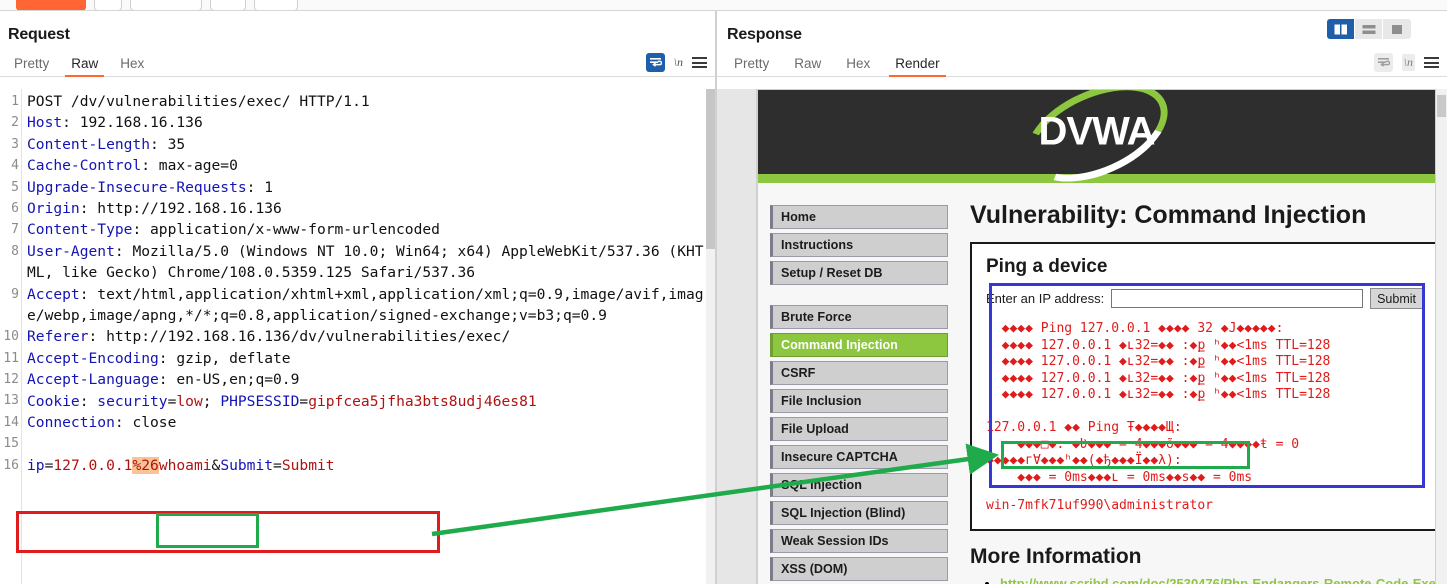  What do you see at coordinates (11, 422) in the screenshot?
I see `line-number: 14` at bounding box center [11, 422].